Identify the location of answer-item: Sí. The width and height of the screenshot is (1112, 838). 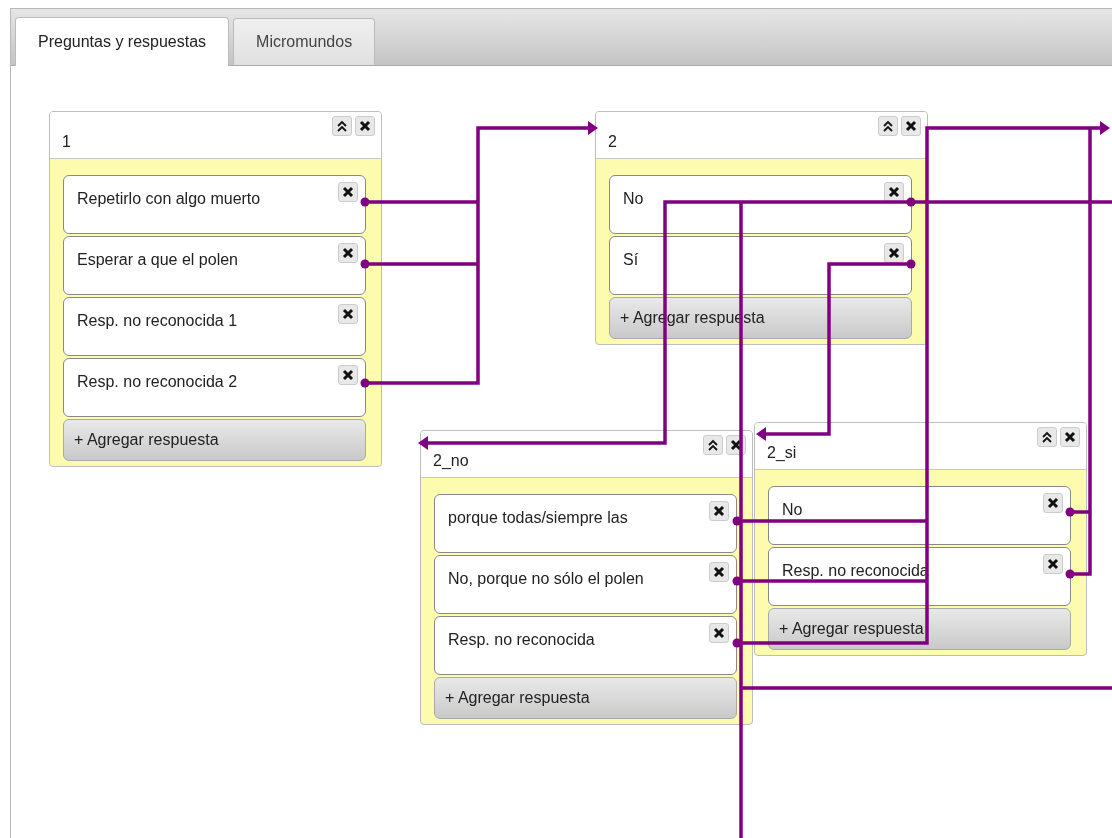
(760, 265).